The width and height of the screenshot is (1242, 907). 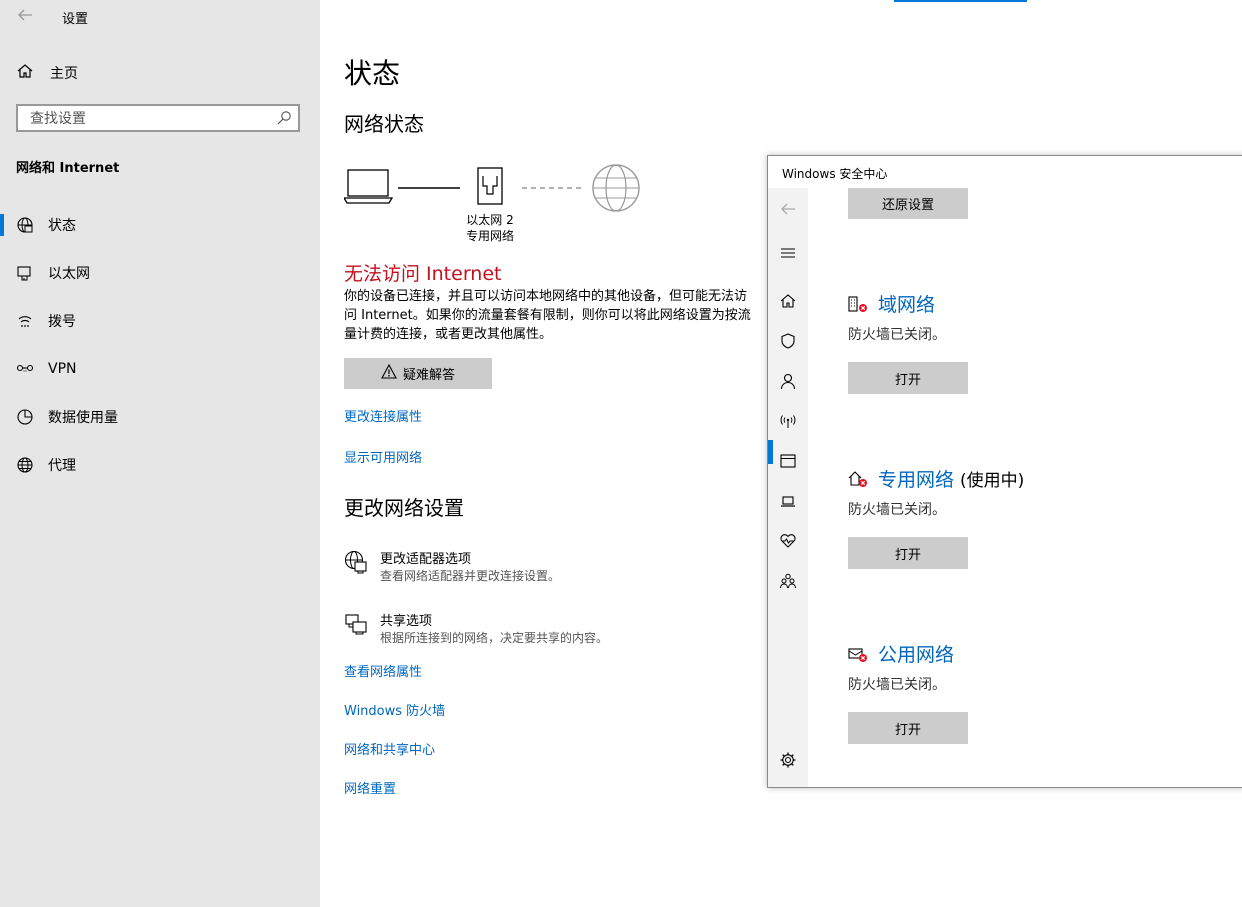 I want to click on sidebar-item-status: 状态, so click(x=160, y=225).